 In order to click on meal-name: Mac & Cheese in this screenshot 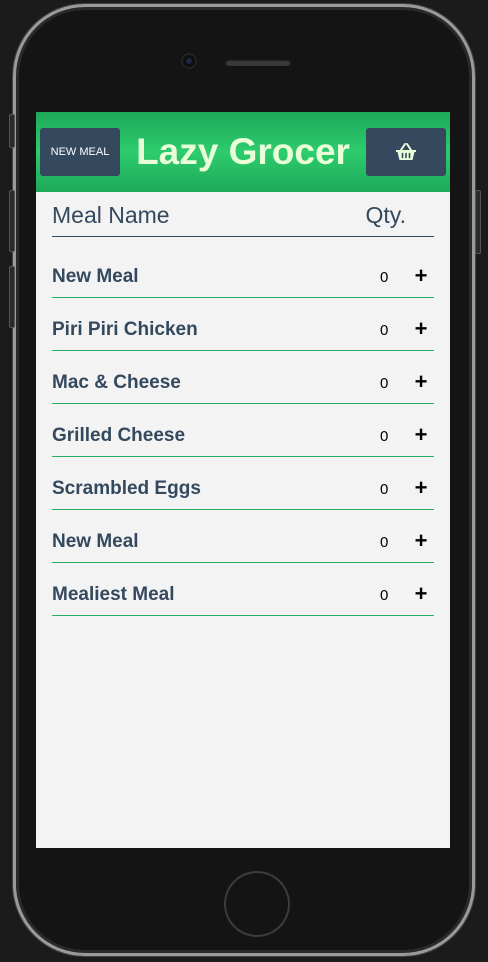, I will do `click(116, 382)`.